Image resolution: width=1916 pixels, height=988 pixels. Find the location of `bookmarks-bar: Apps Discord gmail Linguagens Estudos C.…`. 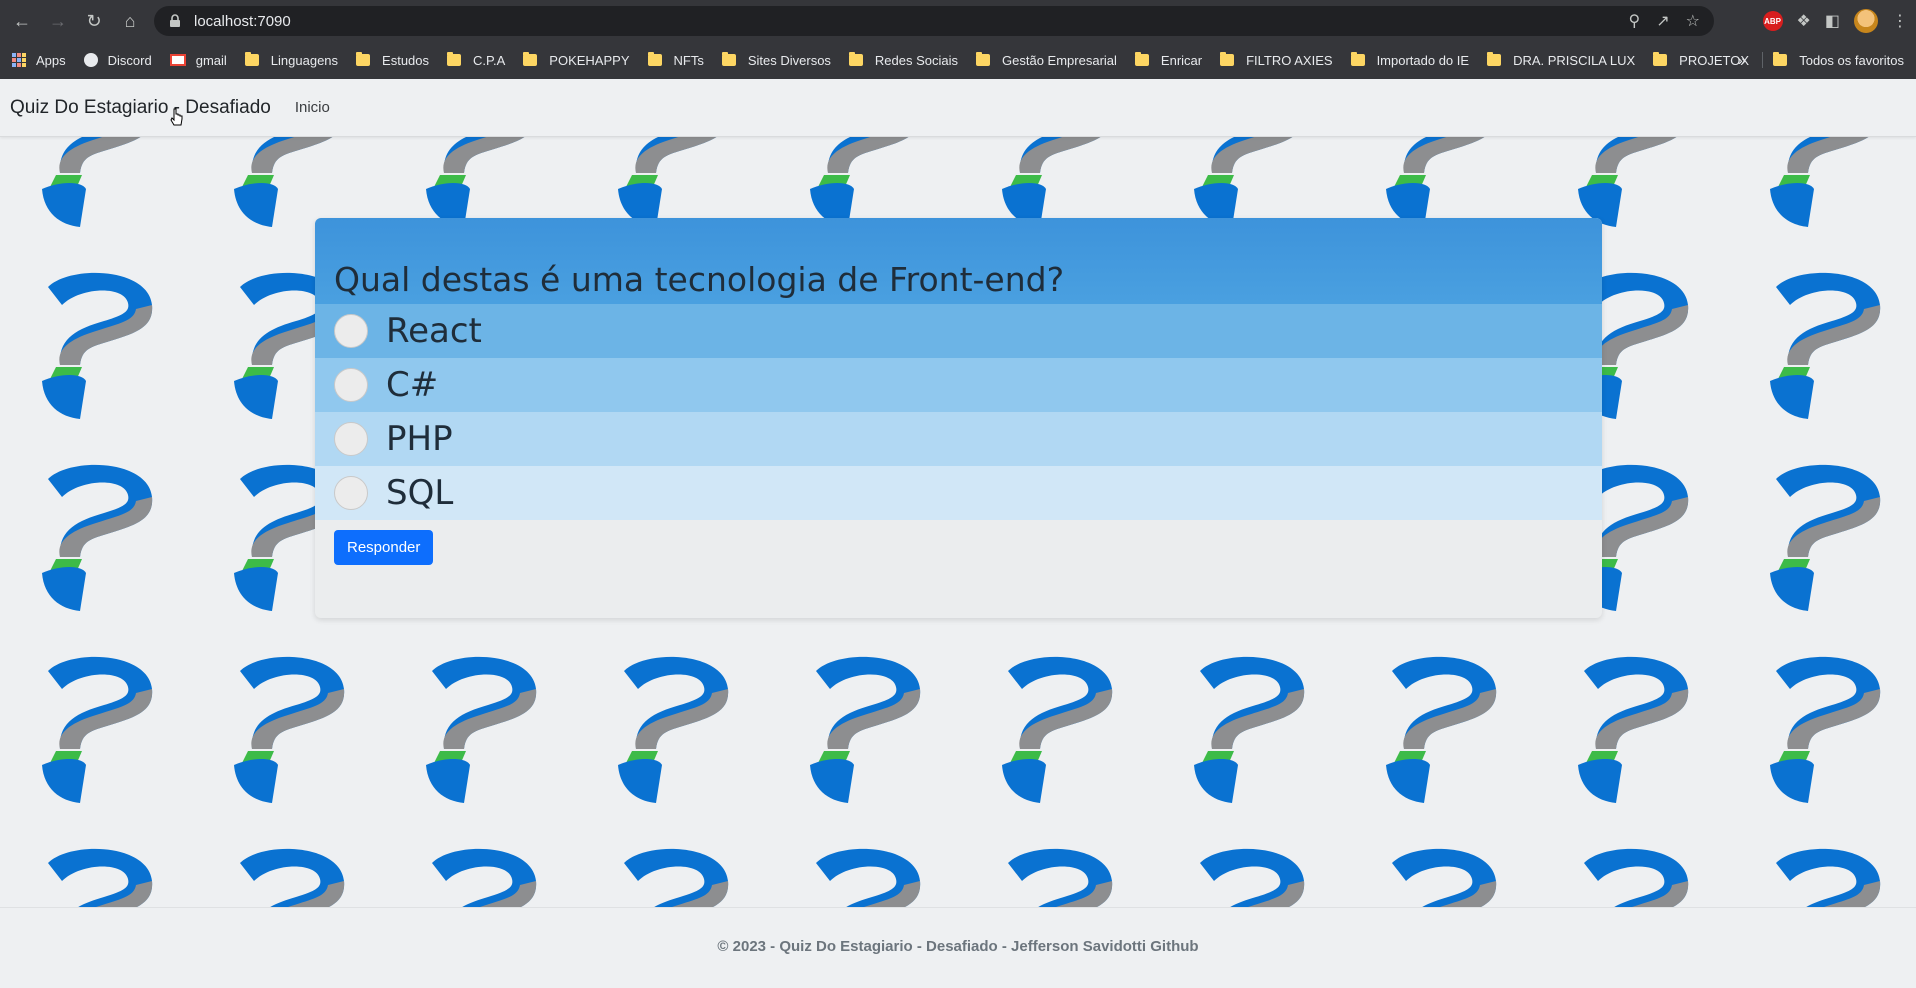

bookmarks-bar: Apps Discord gmail Linguagens Estudos C.… is located at coordinates (958, 60).